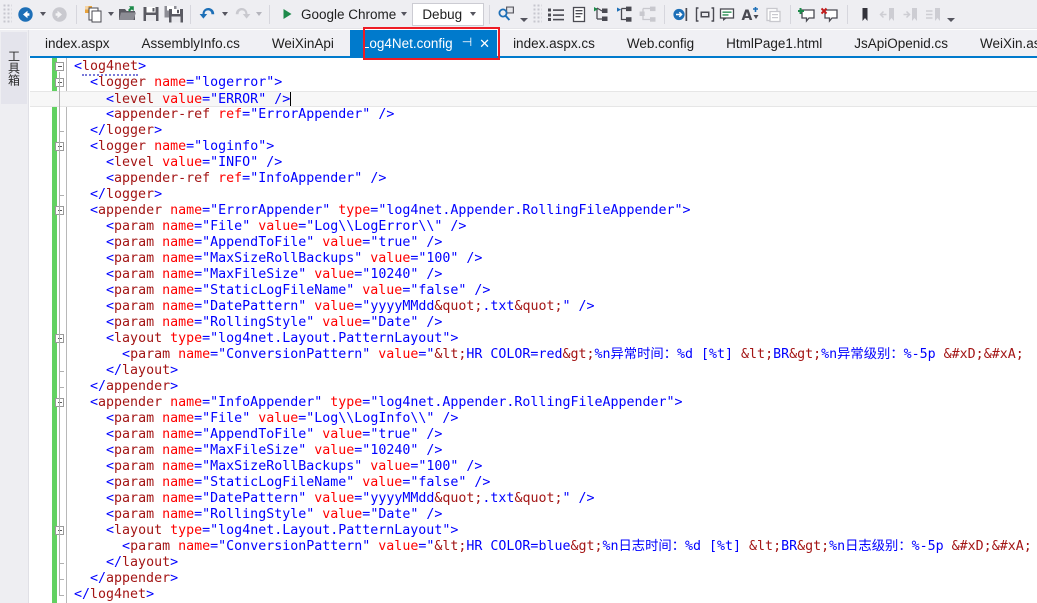  What do you see at coordinates (150, 14) in the screenshot?
I see `save-button` at bounding box center [150, 14].